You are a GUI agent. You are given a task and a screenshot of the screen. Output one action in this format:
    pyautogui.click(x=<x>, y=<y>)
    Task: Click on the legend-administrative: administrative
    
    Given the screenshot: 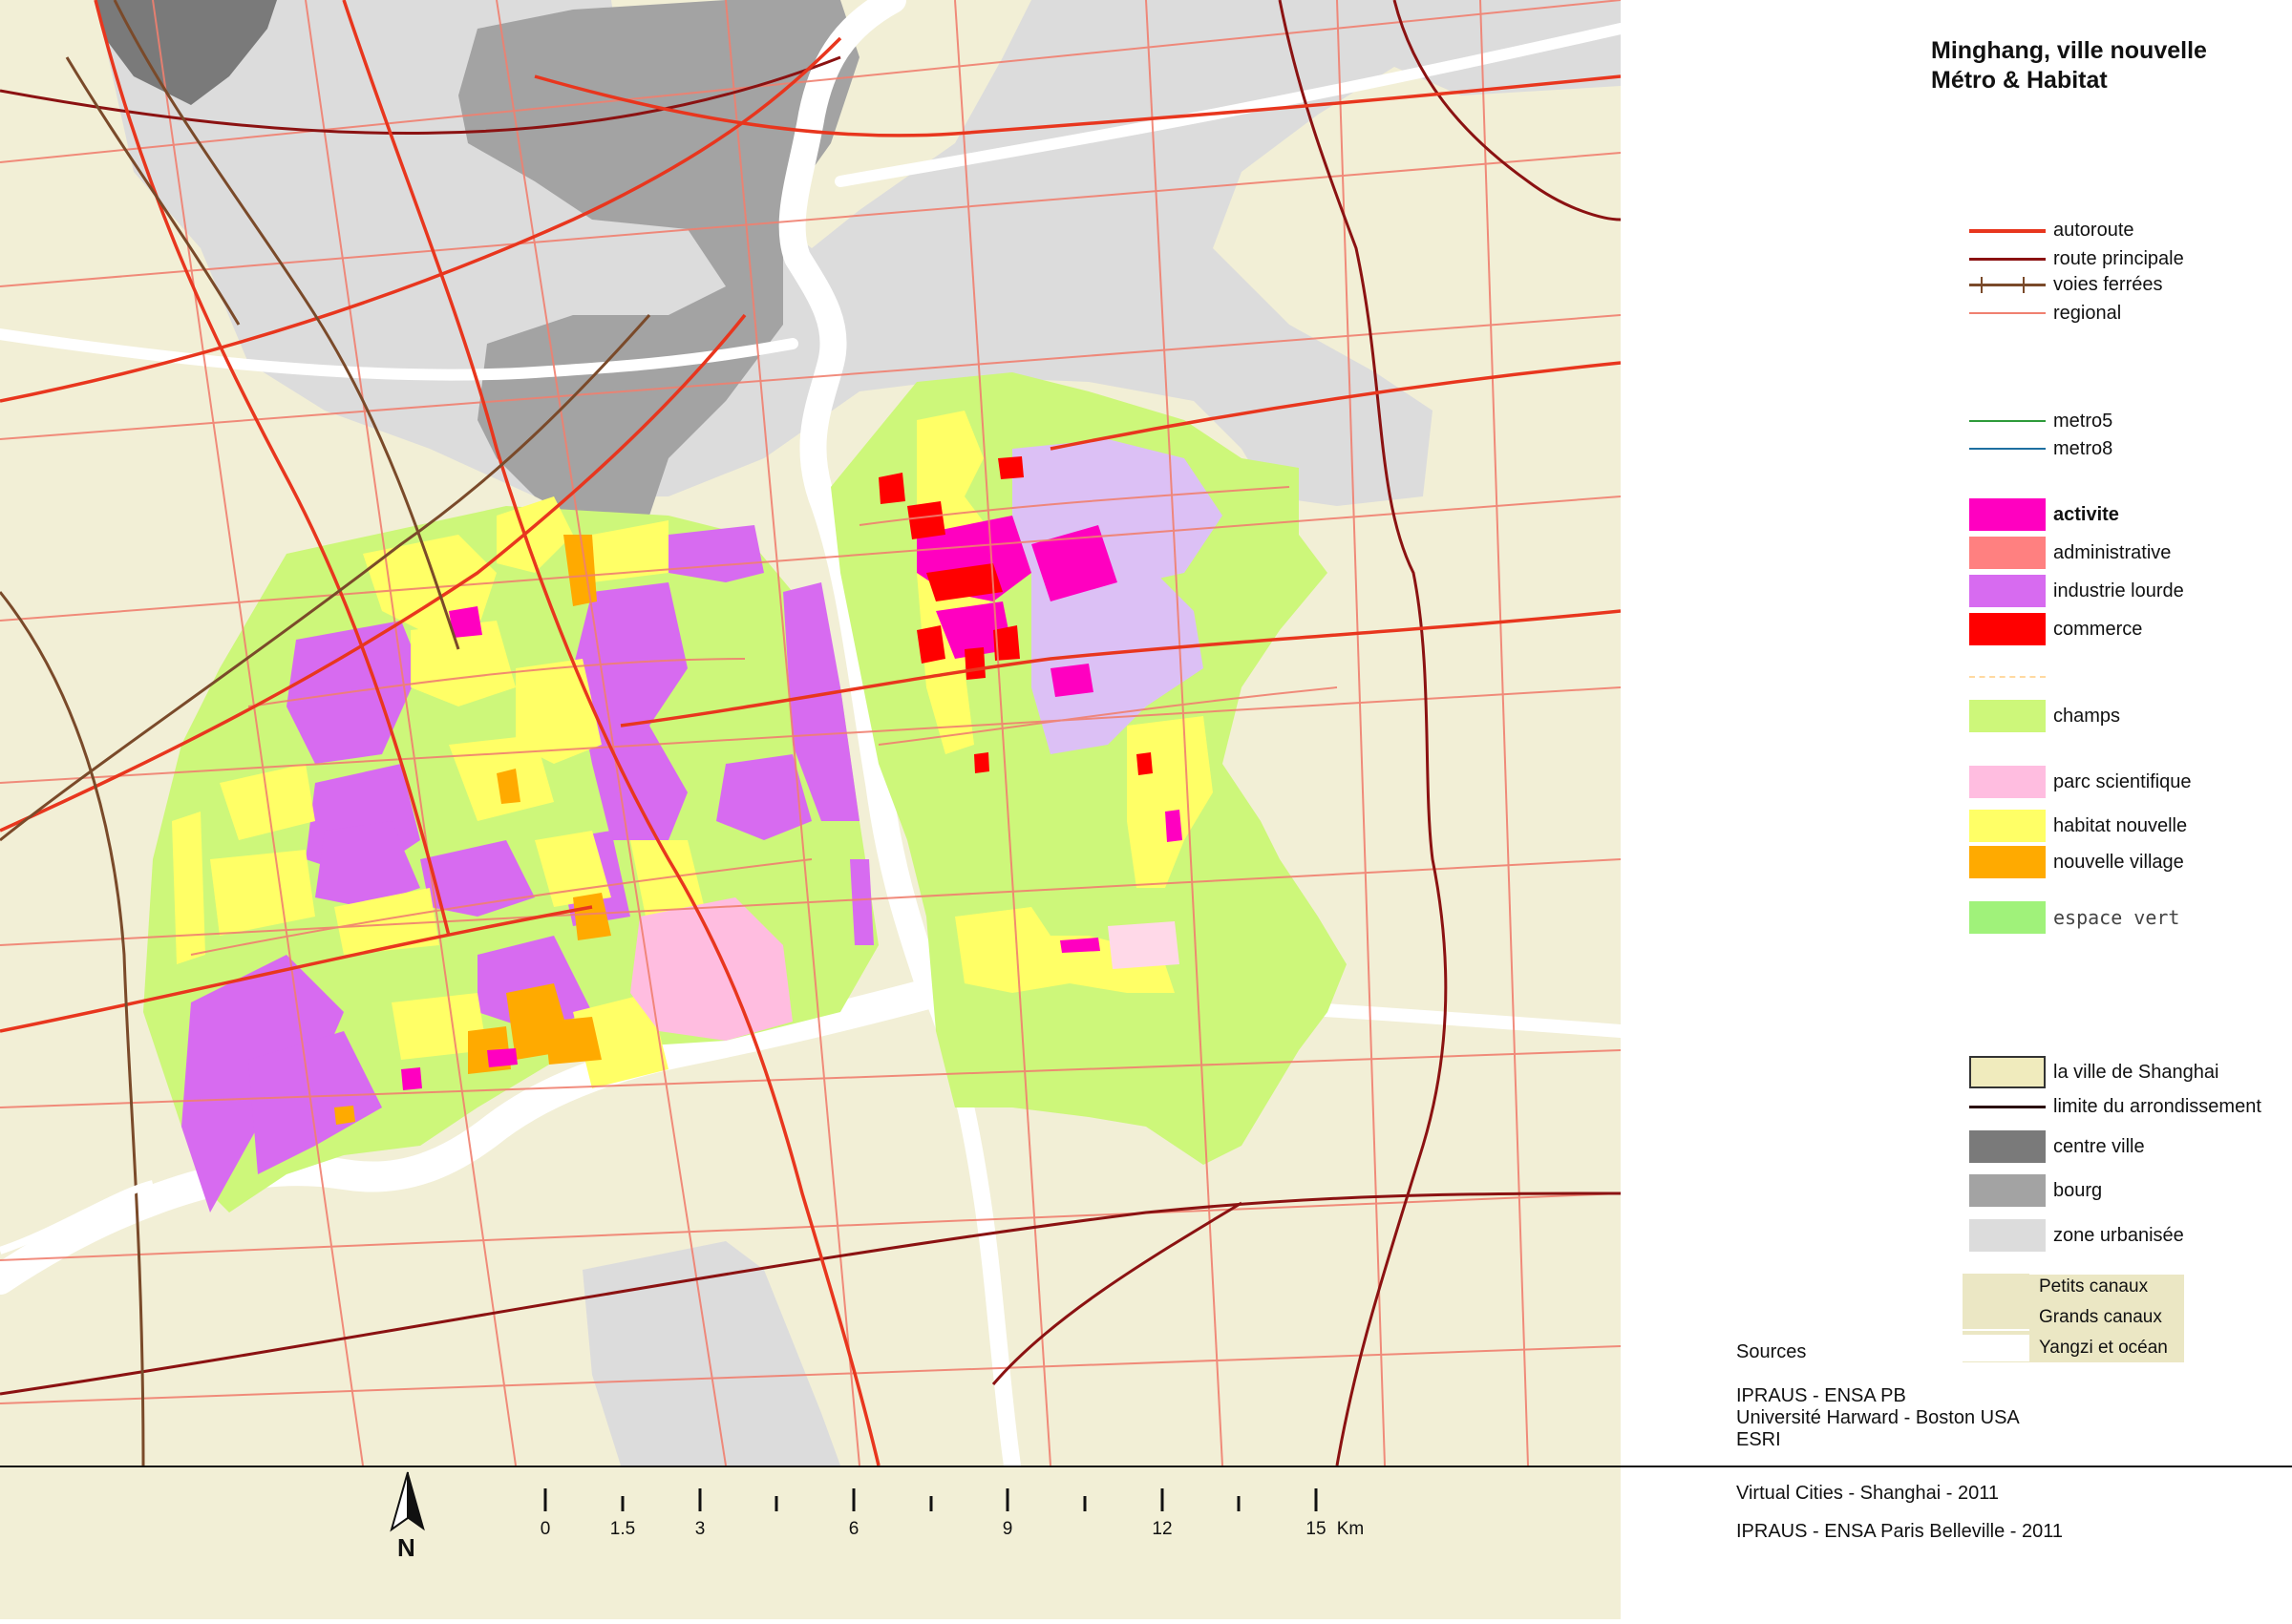 What is the action you would take?
    pyautogui.click(x=2070, y=553)
    